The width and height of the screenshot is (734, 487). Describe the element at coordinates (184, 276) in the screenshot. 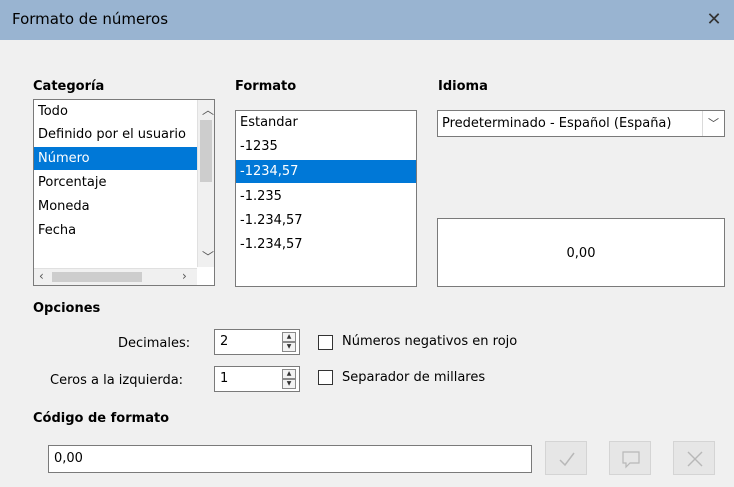

I see `scroll-right-icon: ›` at that location.